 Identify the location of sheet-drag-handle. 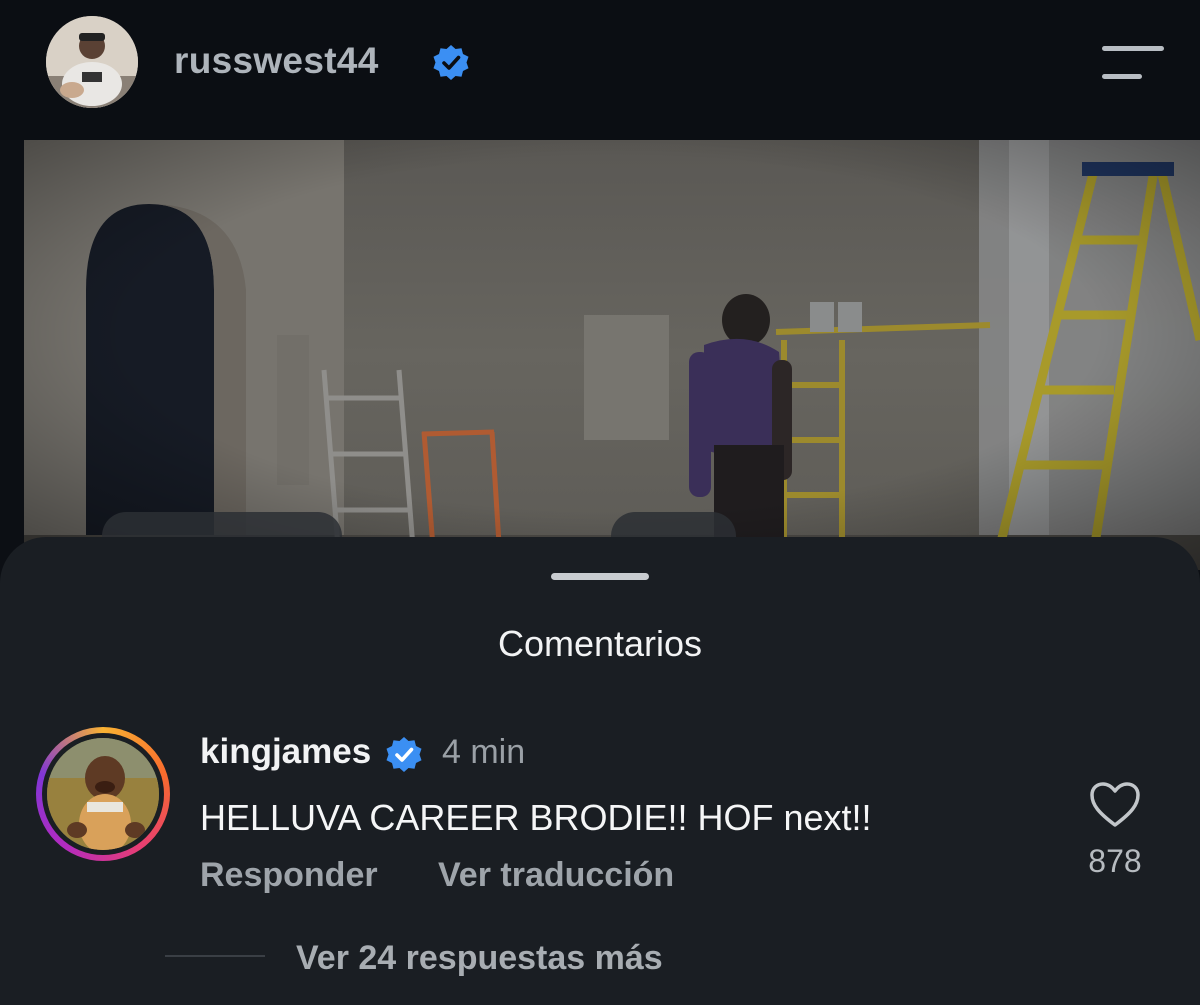
(600, 576).